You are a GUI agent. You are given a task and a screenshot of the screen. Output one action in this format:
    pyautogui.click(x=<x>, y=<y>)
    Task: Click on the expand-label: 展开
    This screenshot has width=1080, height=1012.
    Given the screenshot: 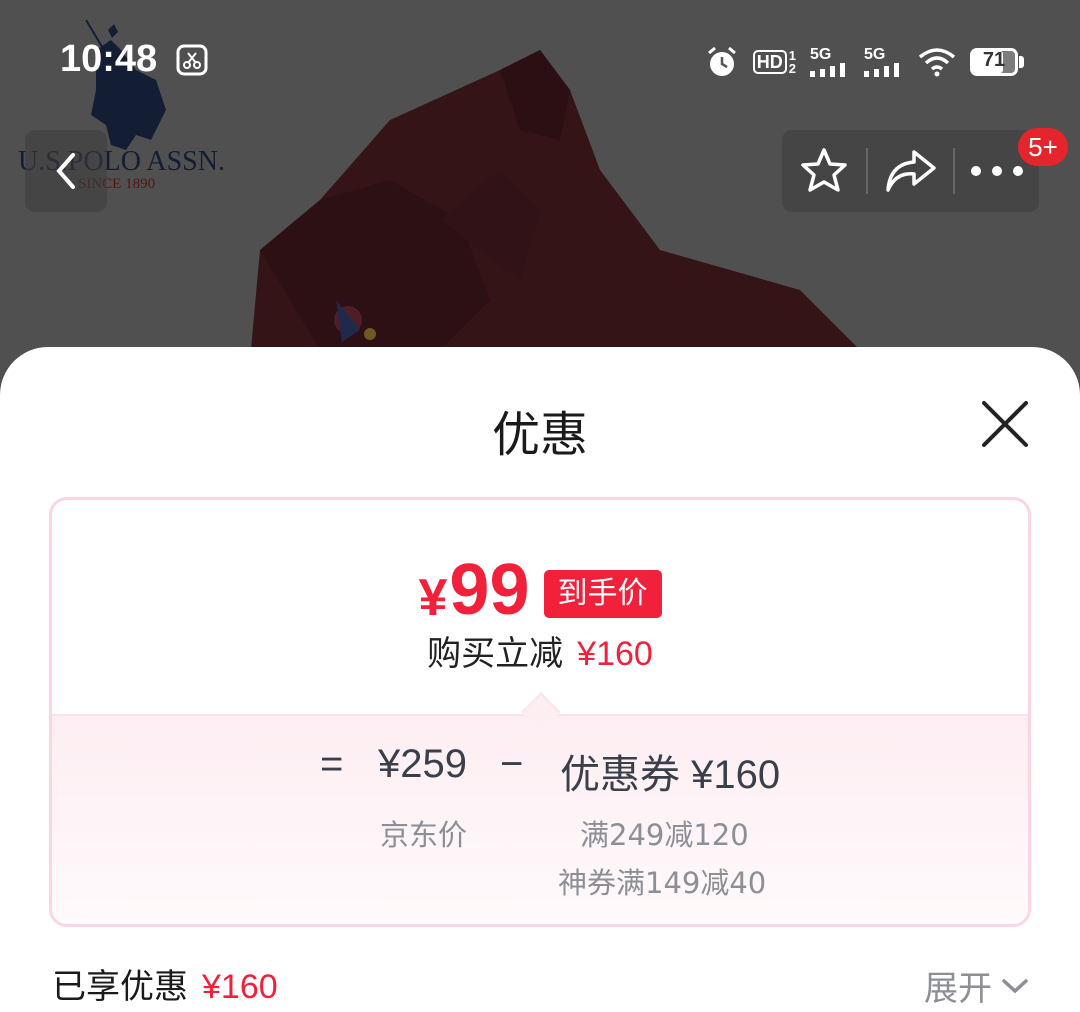 What is the action you would take?
    pyautogui.click(x=958, y=989)
    